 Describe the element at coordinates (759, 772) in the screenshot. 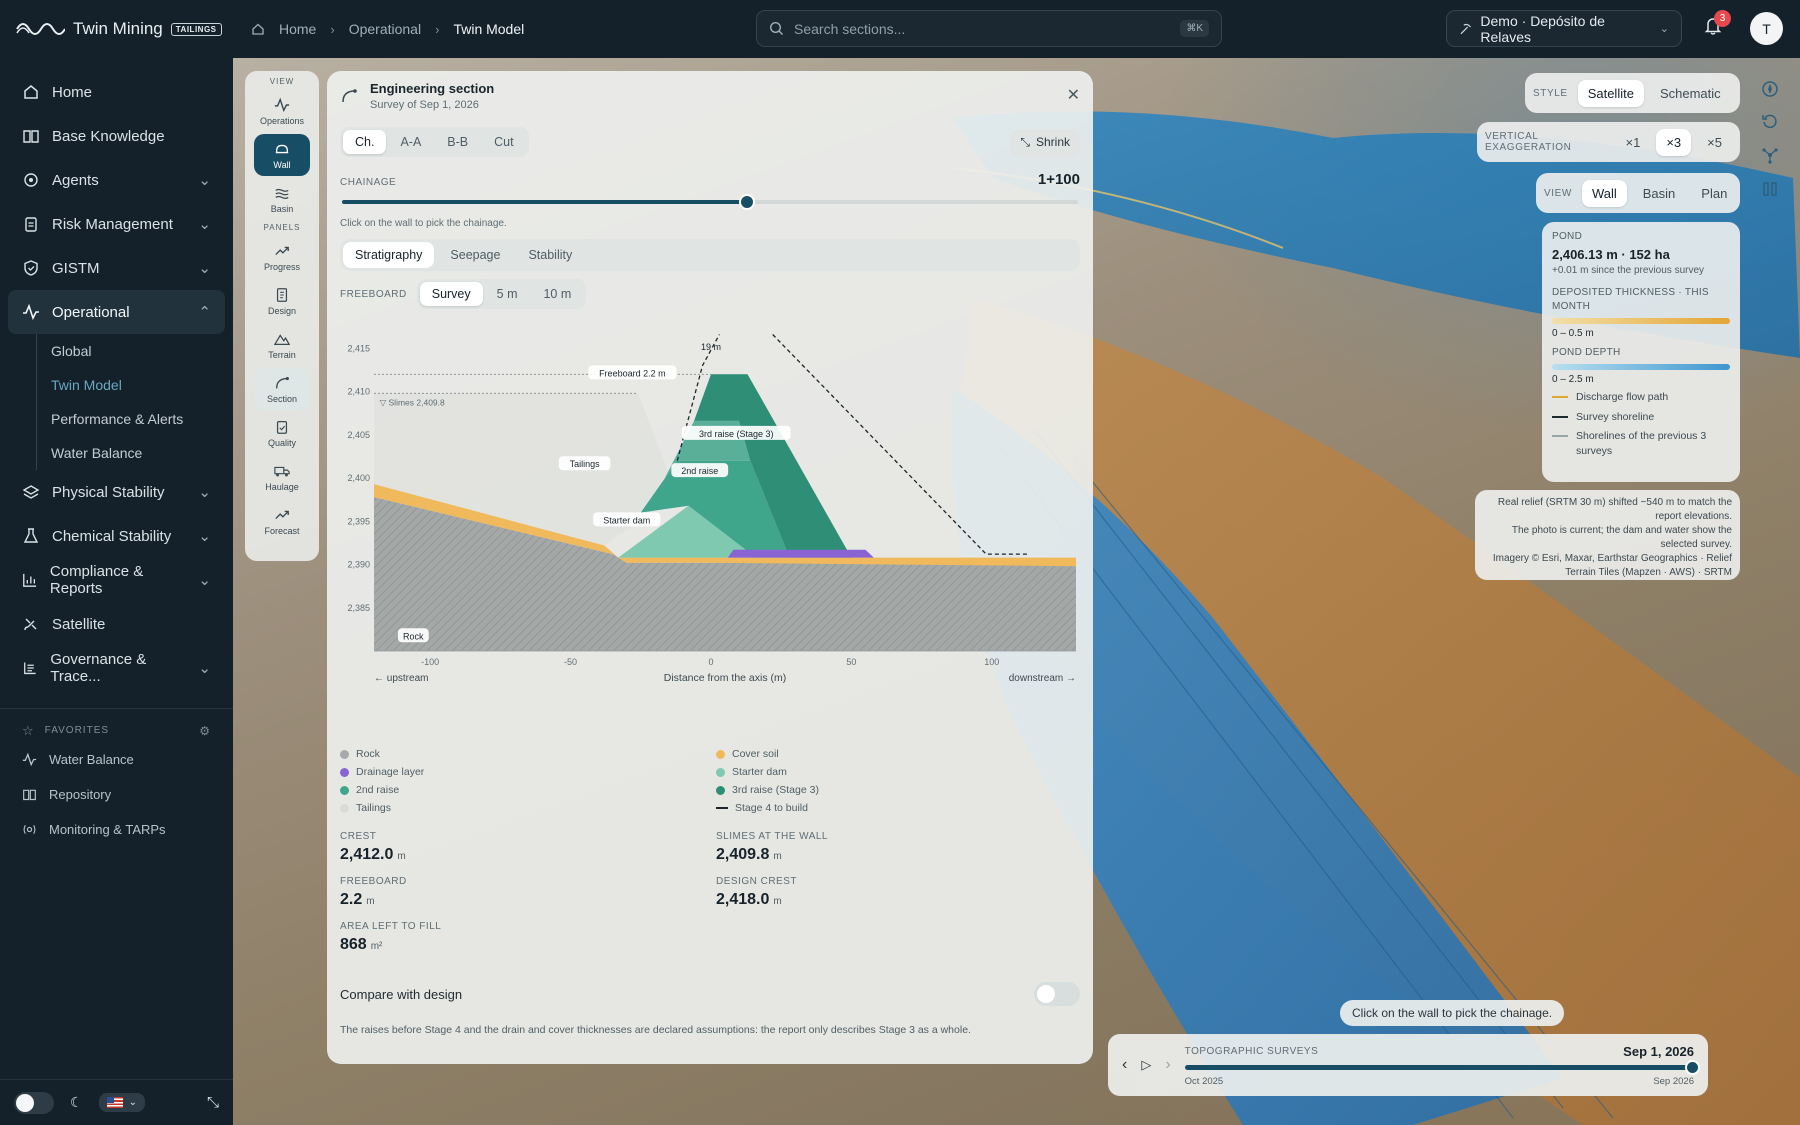

I see `legend-label: Starter dam` at that location.